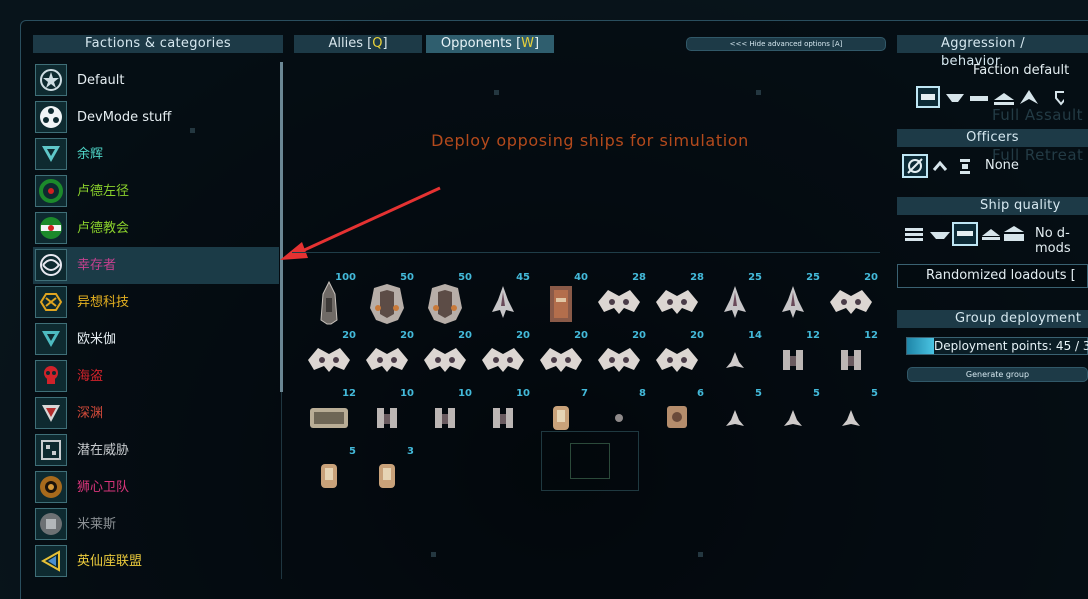  What do you see at coordinates (103, 191) in the screenshot?
I see `faction-name: 卢德左径` at bounding box center [103, 191].